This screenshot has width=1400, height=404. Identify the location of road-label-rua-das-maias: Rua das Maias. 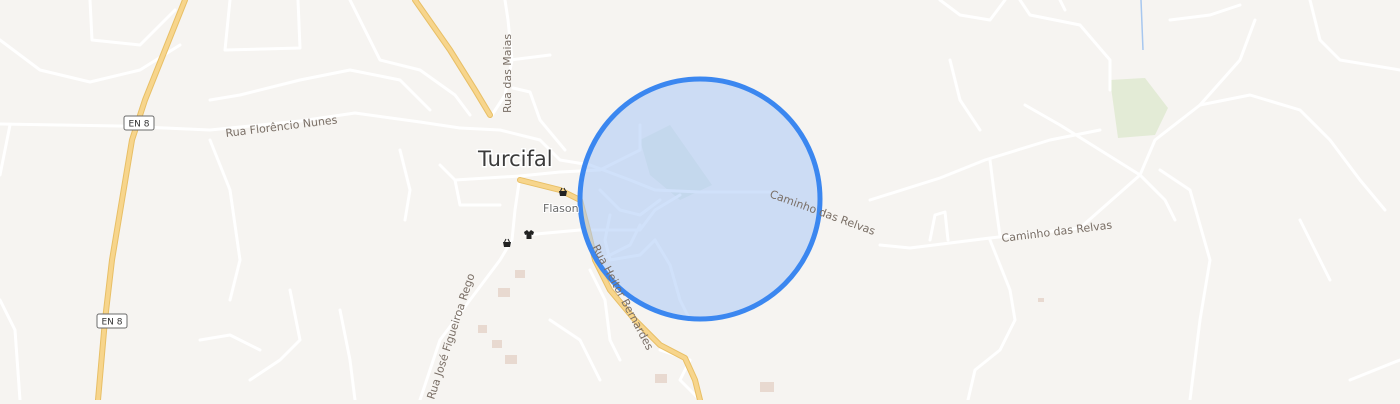
(507, 73).